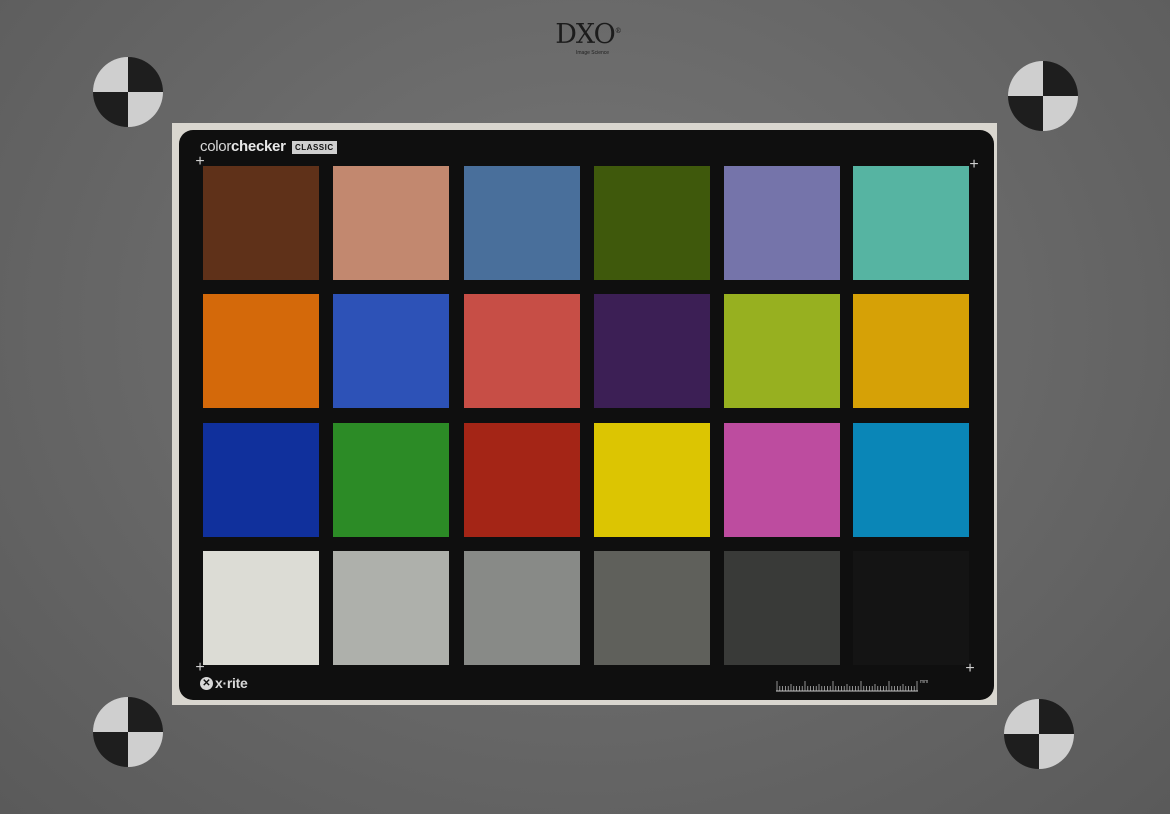 Image resolution: width=1170 pixels, height=814 pixels. What do you see at coordinates (593, 53) in the screenshot?
I see `dxo-subtitle: Image Science` at bounding box center [593, 53].